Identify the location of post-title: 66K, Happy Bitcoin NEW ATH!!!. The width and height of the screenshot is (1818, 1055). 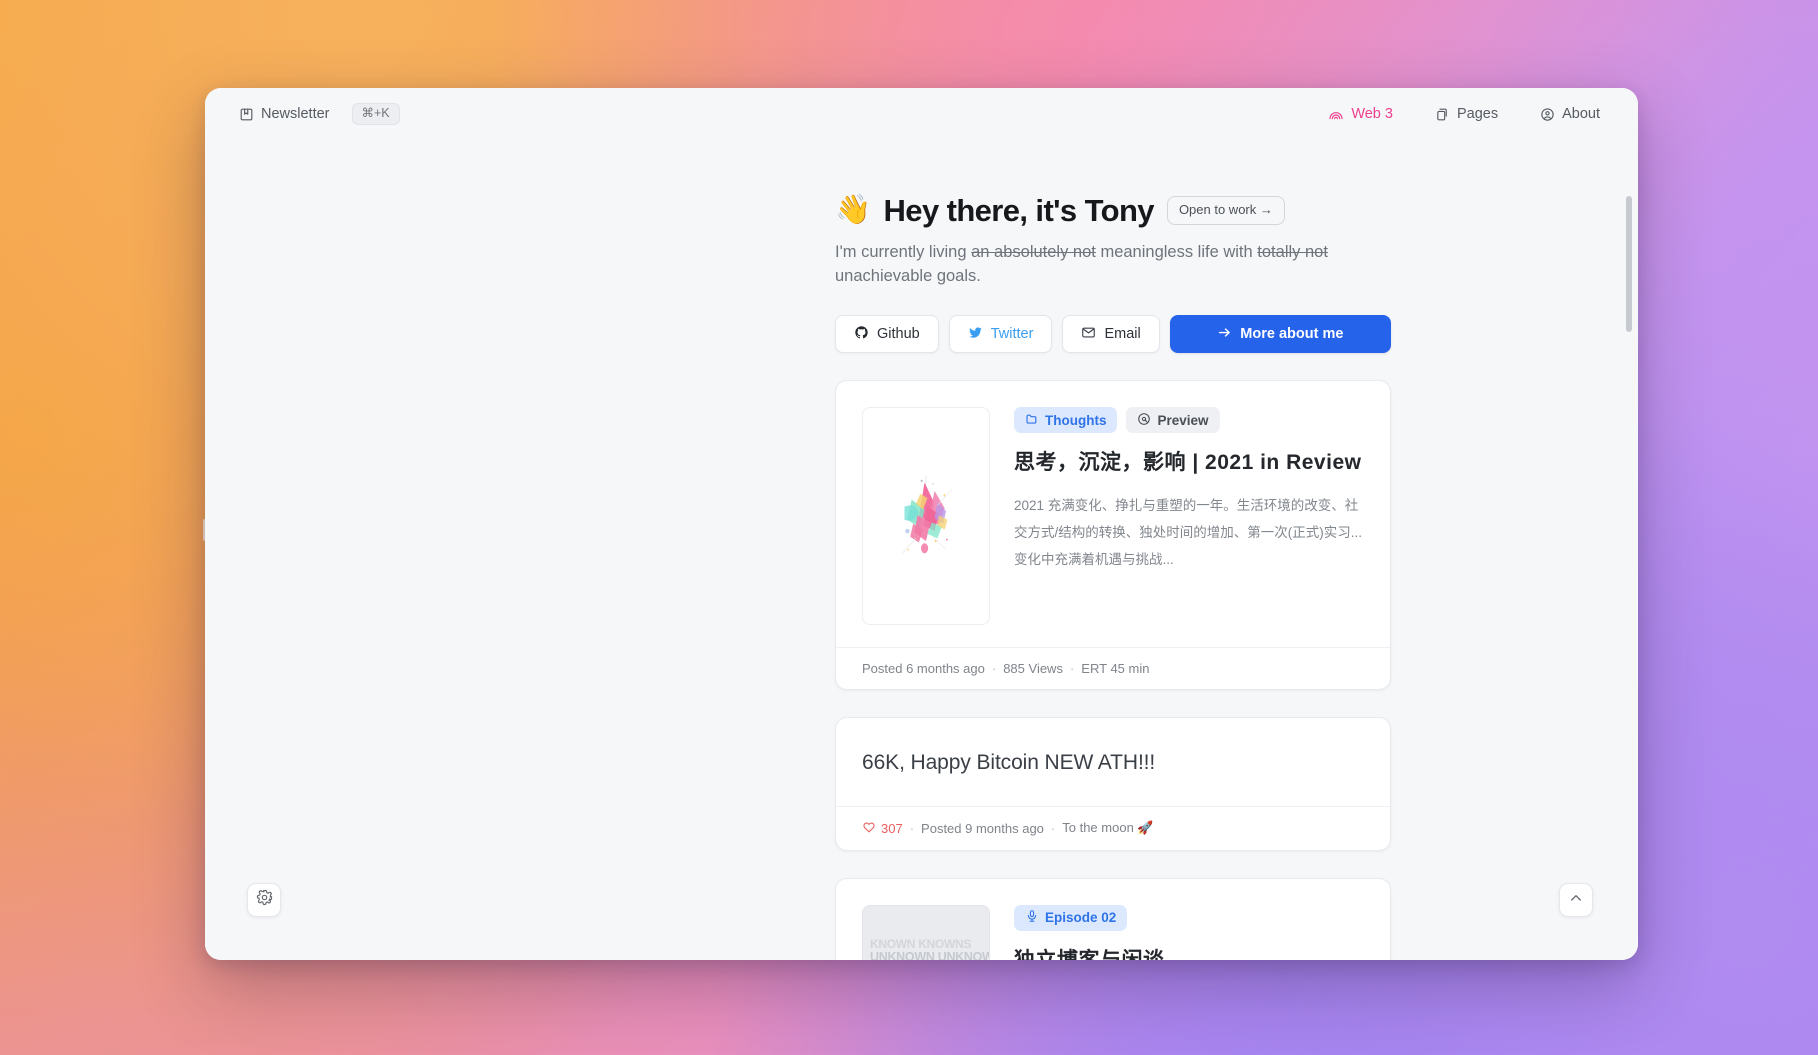
(1113, 763).